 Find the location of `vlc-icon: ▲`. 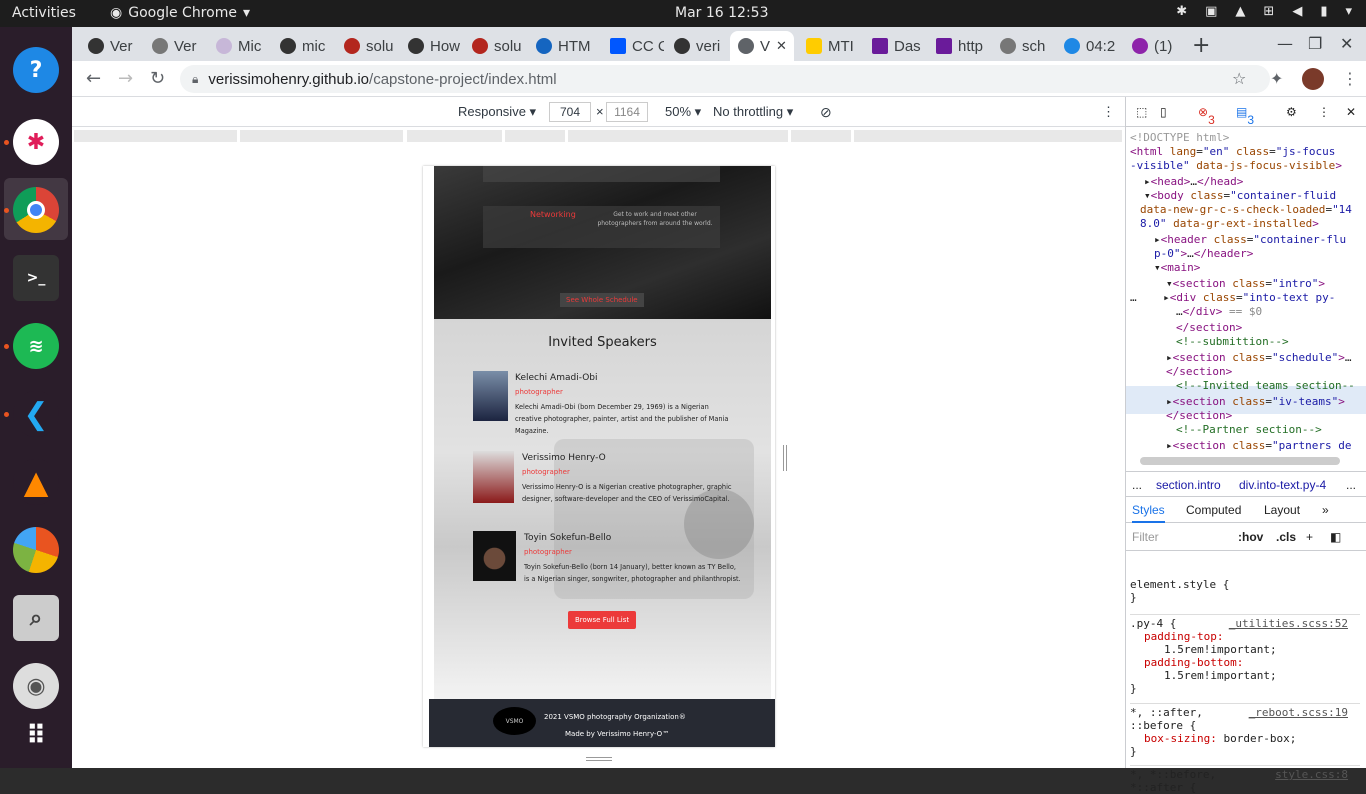

vlc-icon: ▲ is located at coordinates (36, 482).